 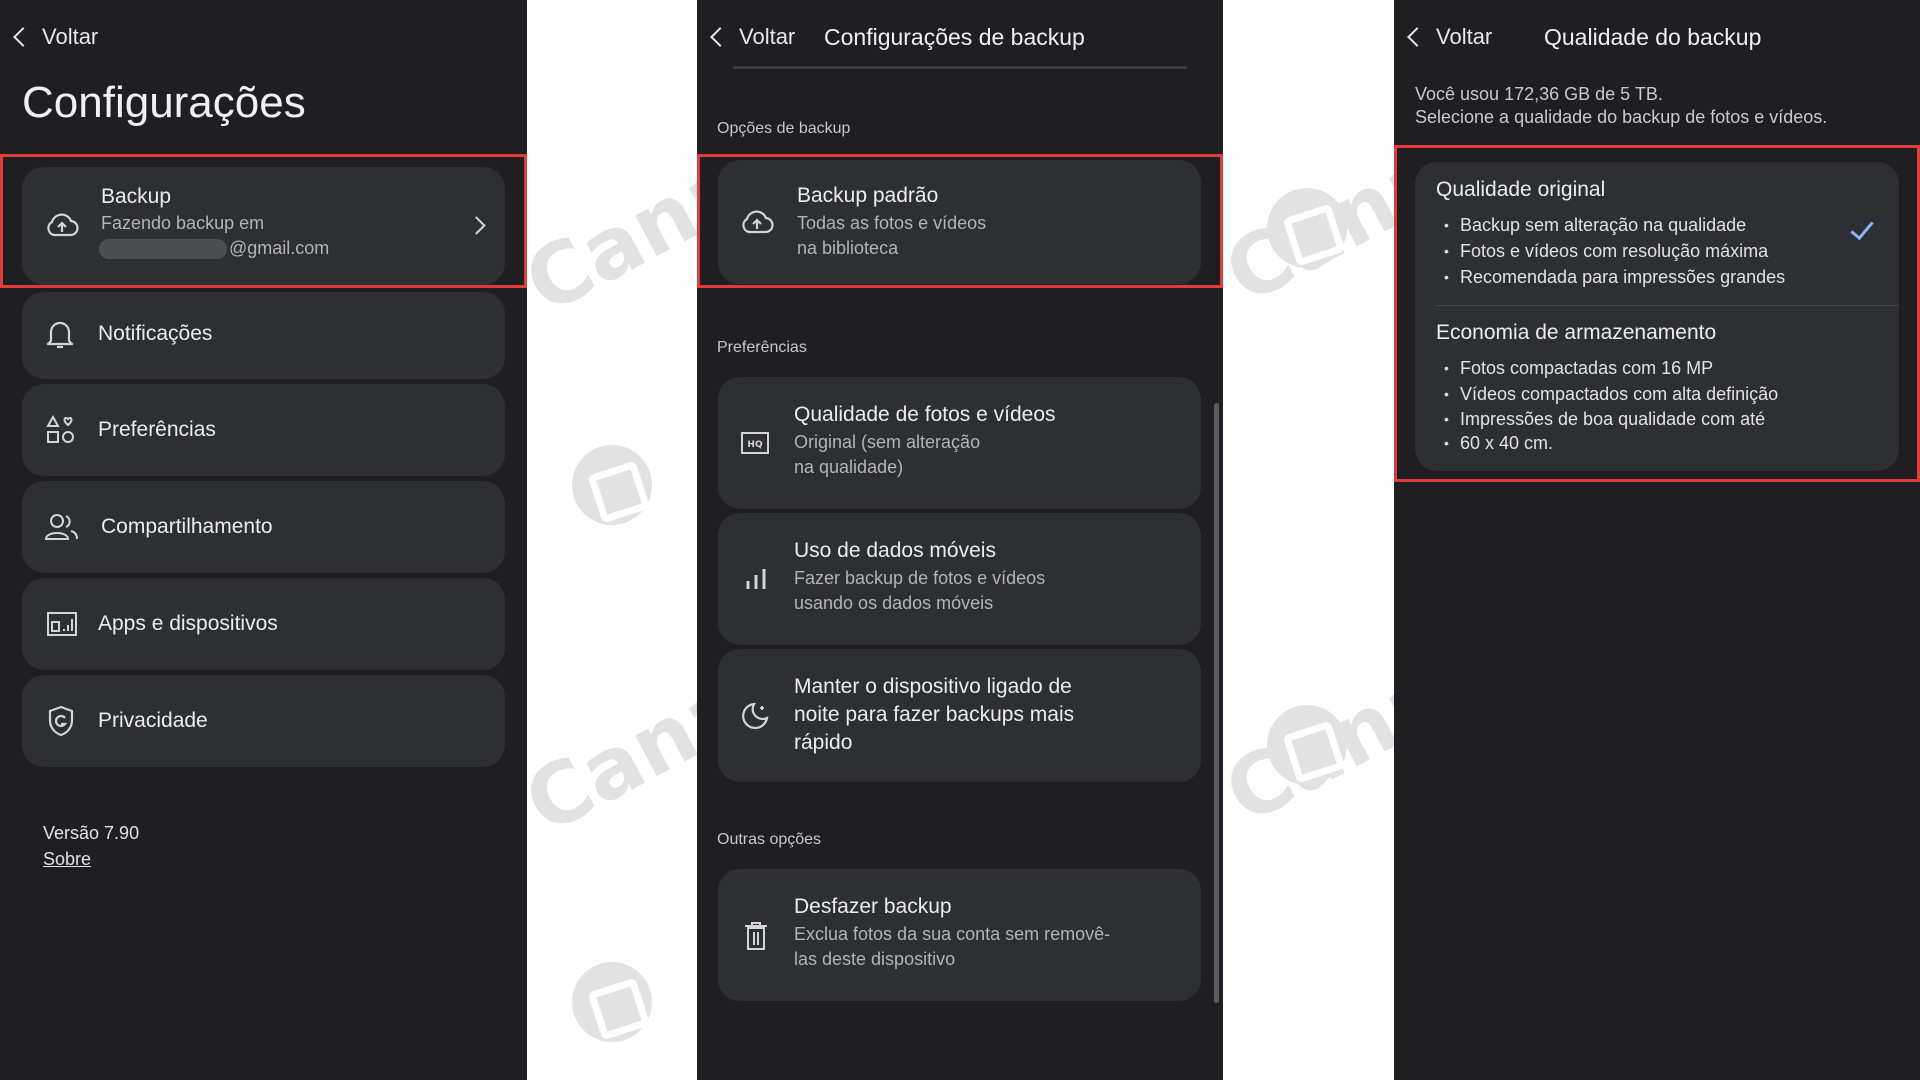 What do you see at coordinates (954, 37) in the screenshot?
I see `page-title: Configurações de backup` at bounding box center [954, 37].